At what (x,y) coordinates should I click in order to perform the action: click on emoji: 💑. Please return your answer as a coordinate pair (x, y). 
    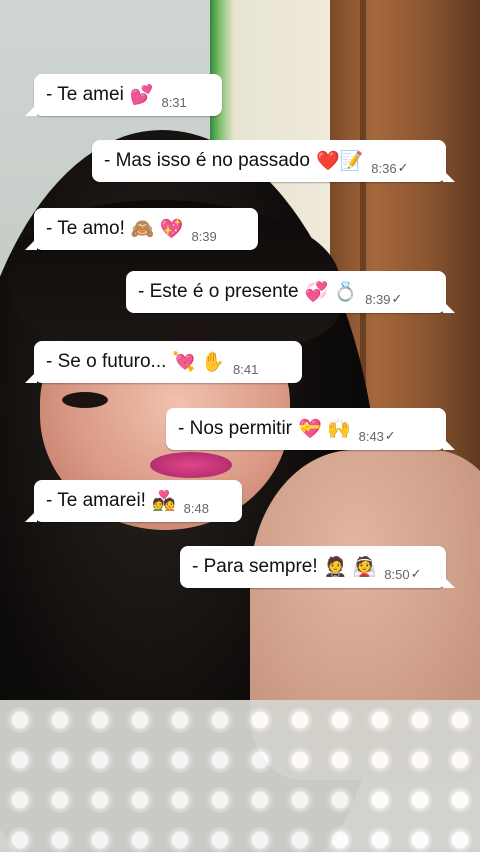
    Looking at the image, I should click on (163, 501).